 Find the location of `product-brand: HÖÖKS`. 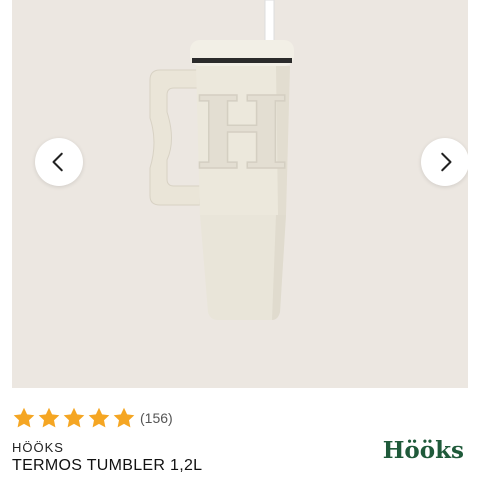

product-brand: HÖÖKS is located at coordinates (38, 447).